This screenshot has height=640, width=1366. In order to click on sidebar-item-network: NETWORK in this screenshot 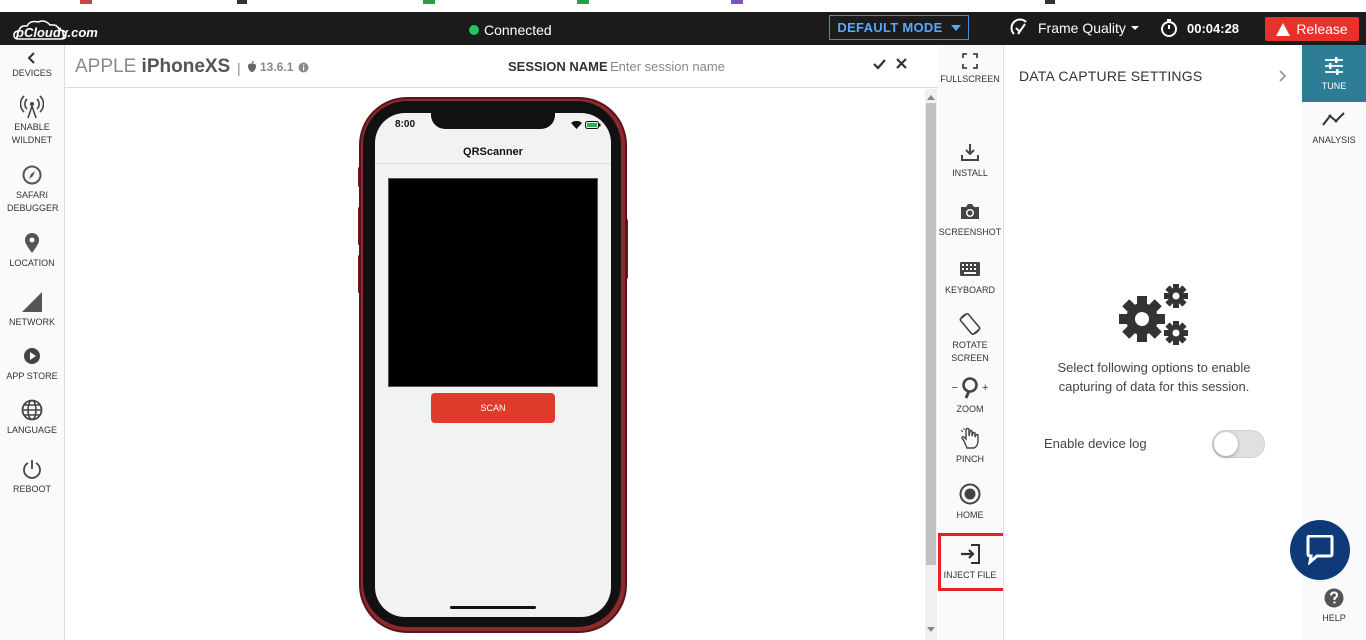, I will do `click(32, 309)`.